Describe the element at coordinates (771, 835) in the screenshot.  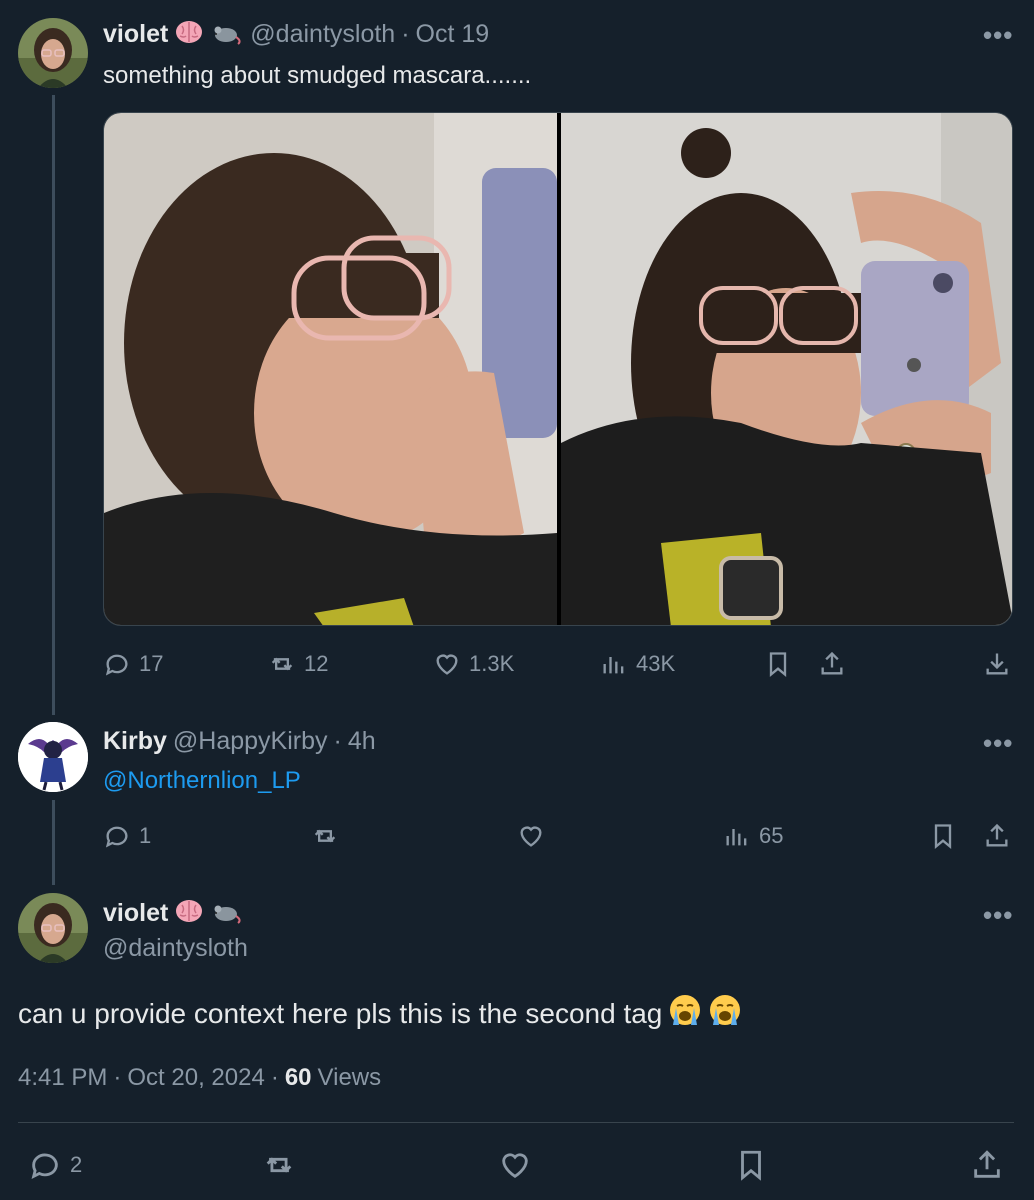
I see `views-count: 65` at that location.